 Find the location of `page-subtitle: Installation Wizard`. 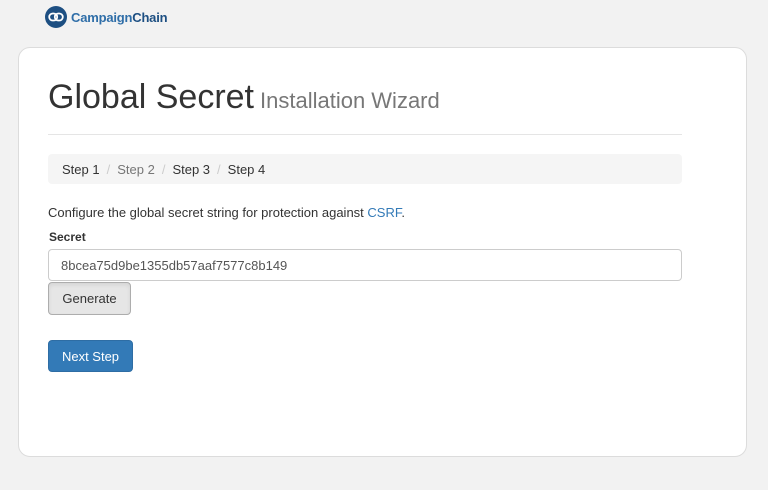

page-subtitle: Installation Wizard is located at coordinates (350, 100).